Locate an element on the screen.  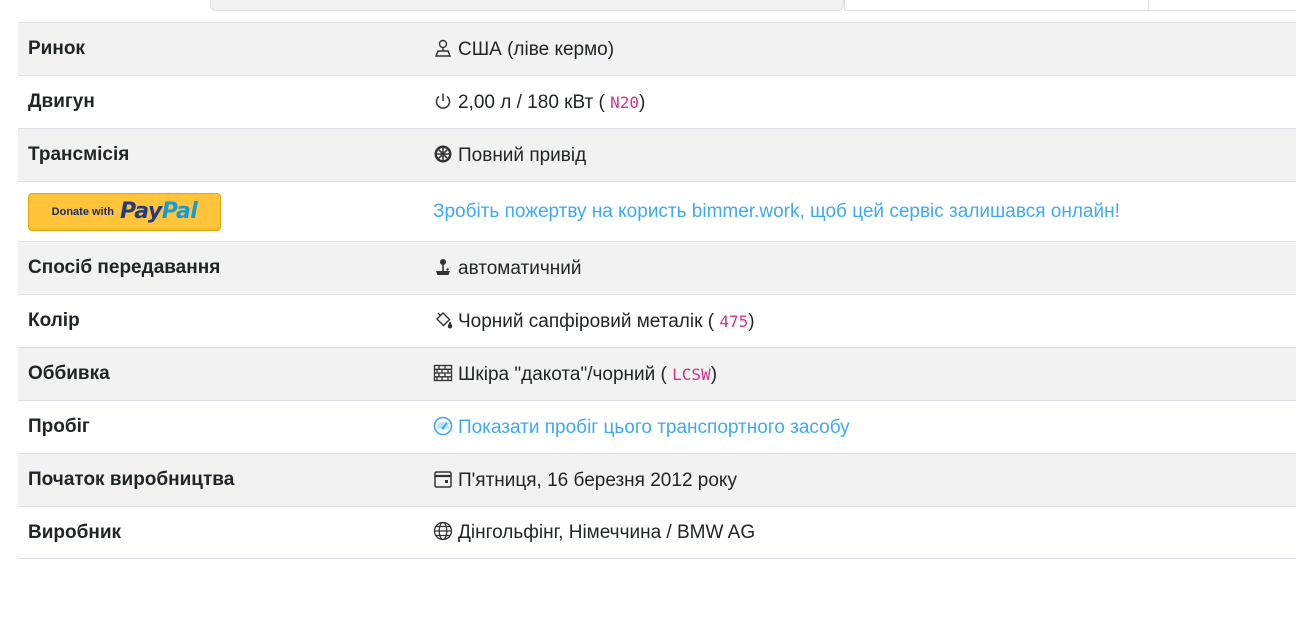
spec-row-manufacturer: Виробник Дінгольфінг, Німеччина / BMW AG is located at coordinates (657, 532).